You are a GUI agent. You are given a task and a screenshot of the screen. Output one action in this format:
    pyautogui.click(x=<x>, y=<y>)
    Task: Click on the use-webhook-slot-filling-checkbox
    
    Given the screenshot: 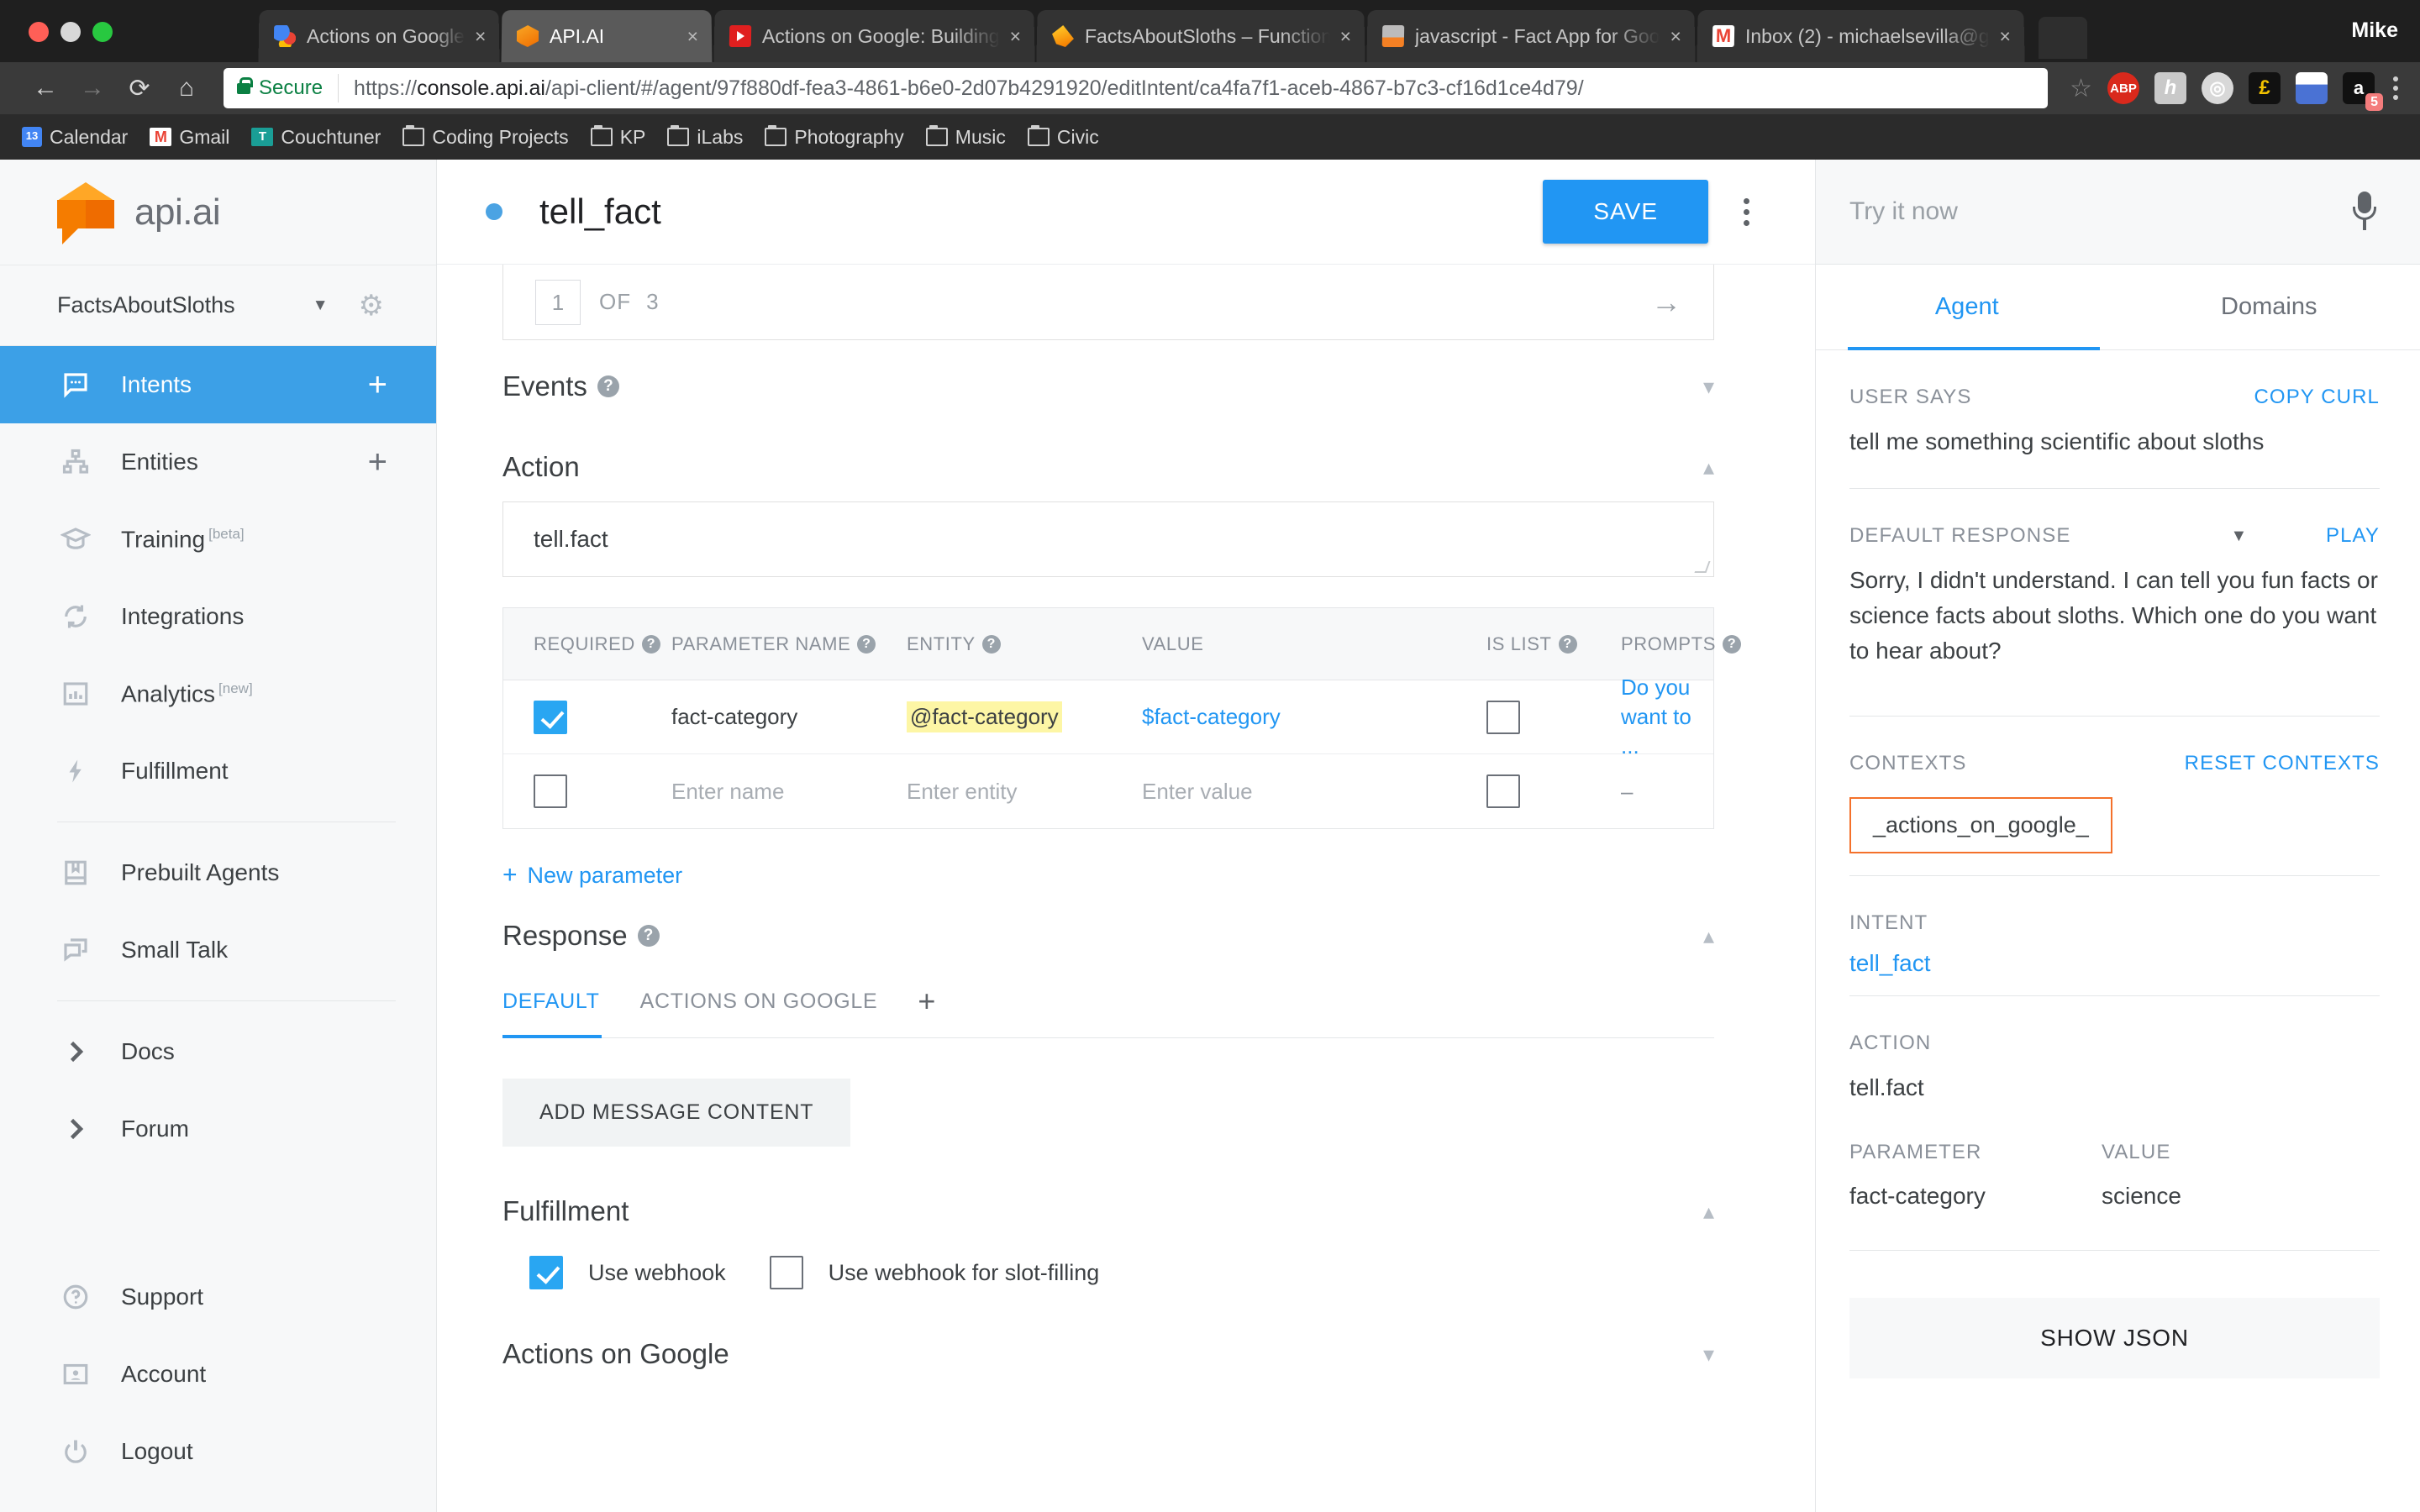 What is the action you would take?
    pyautogui.click(x=786, y=1272)
    